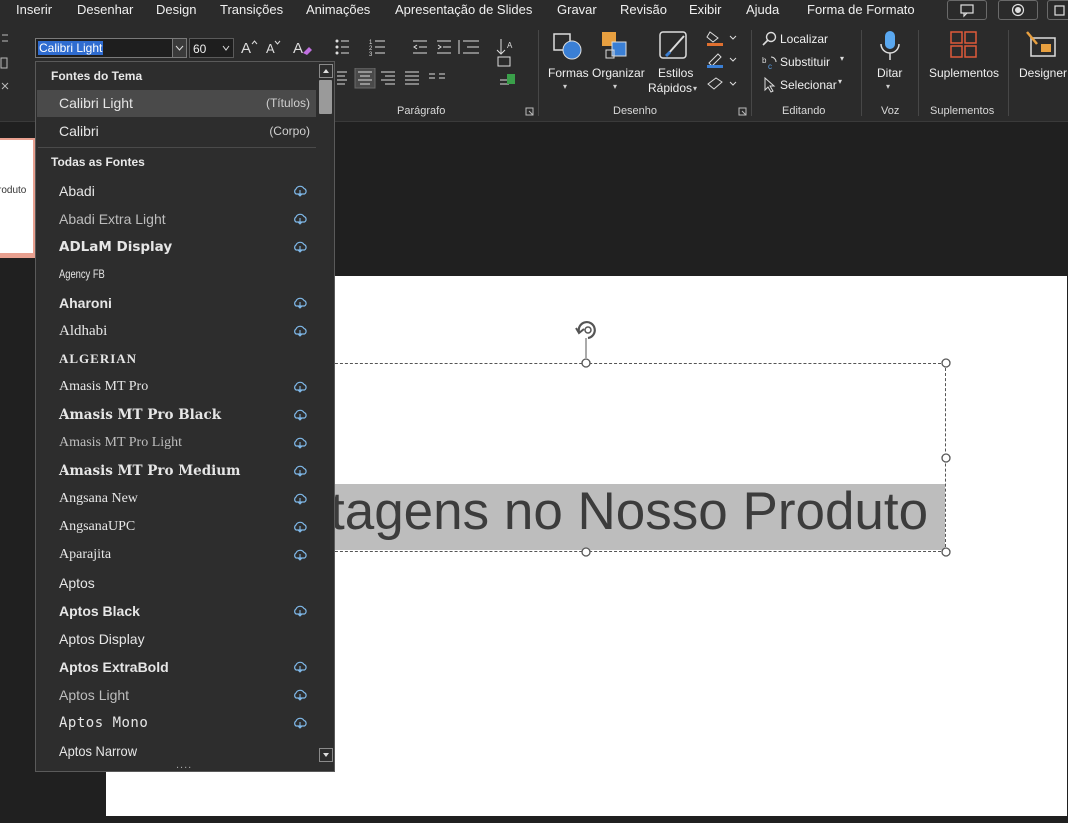 The image size is (1068, 823). Describe the element at coordinates (176, 9) in the screenshot. I see `menu-design: Design` at that location.